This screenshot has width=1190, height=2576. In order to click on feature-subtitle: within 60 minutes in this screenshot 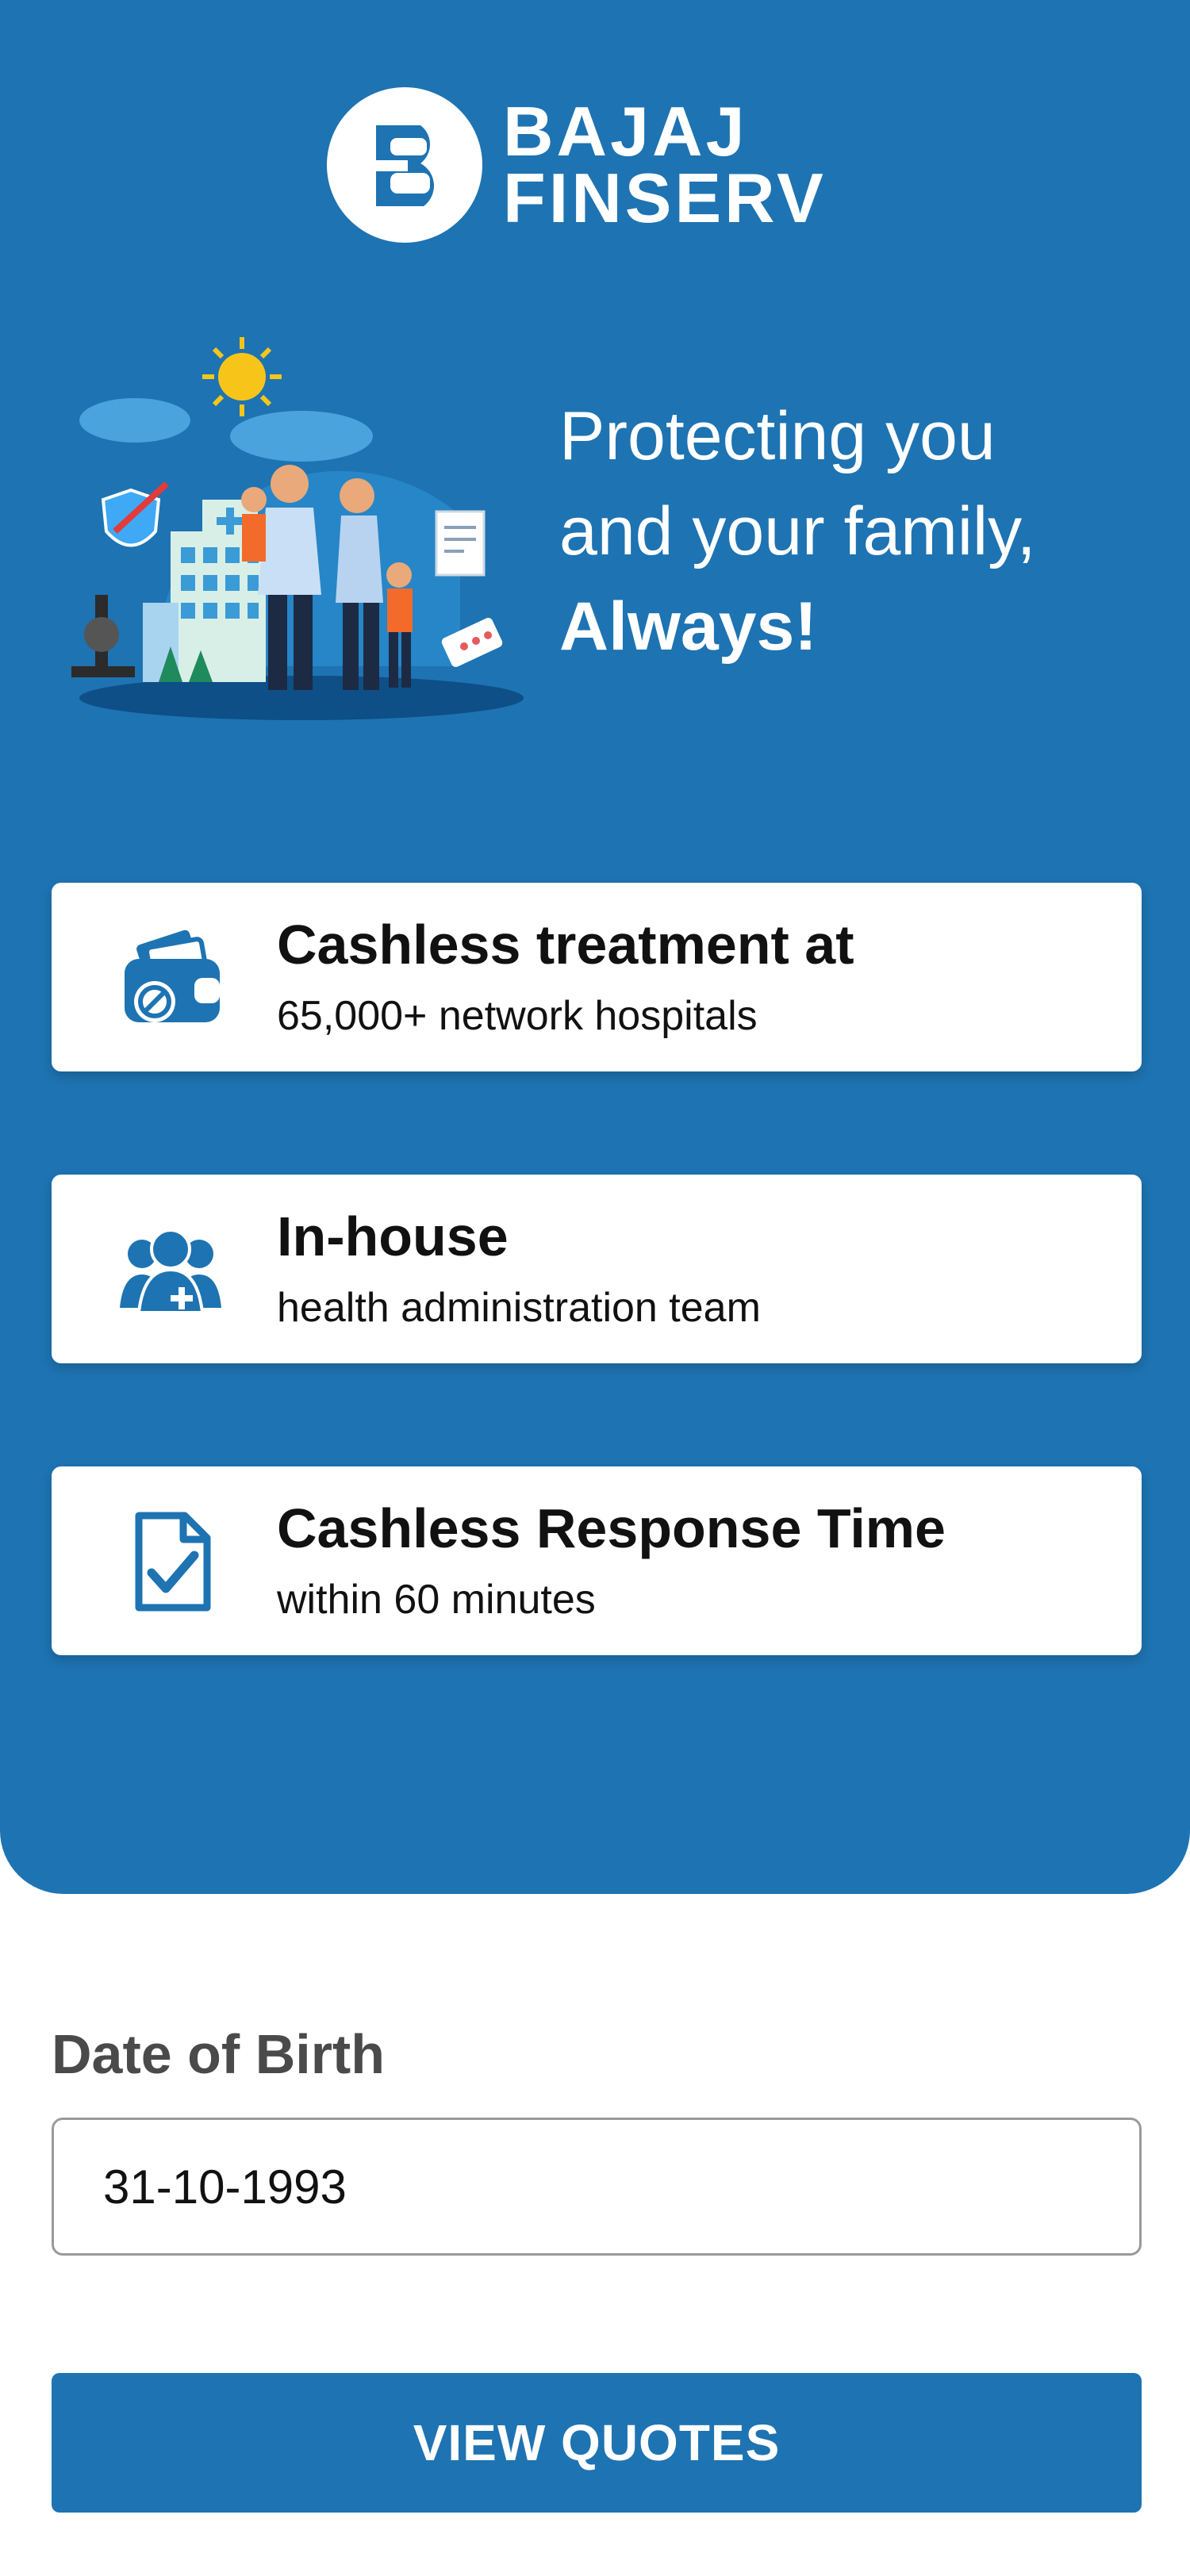, I will do `click(436, 1600)`.